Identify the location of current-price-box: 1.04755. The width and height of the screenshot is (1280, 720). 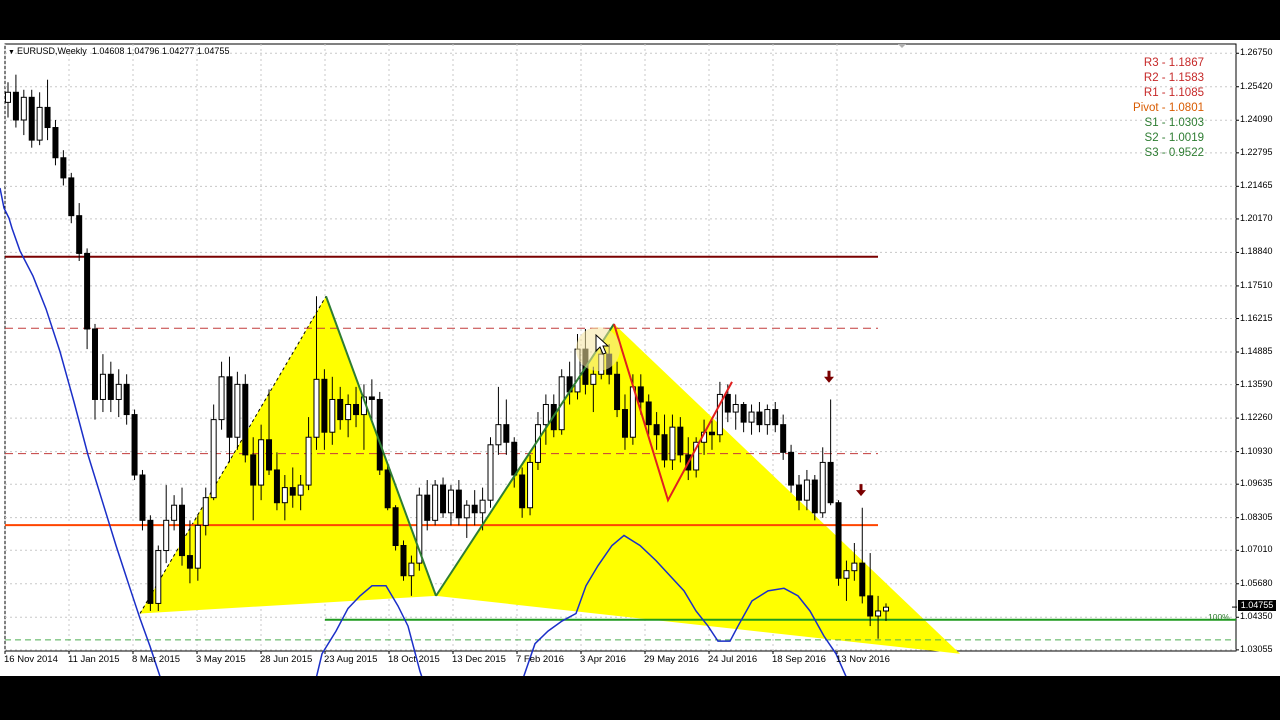
(1257, 605).